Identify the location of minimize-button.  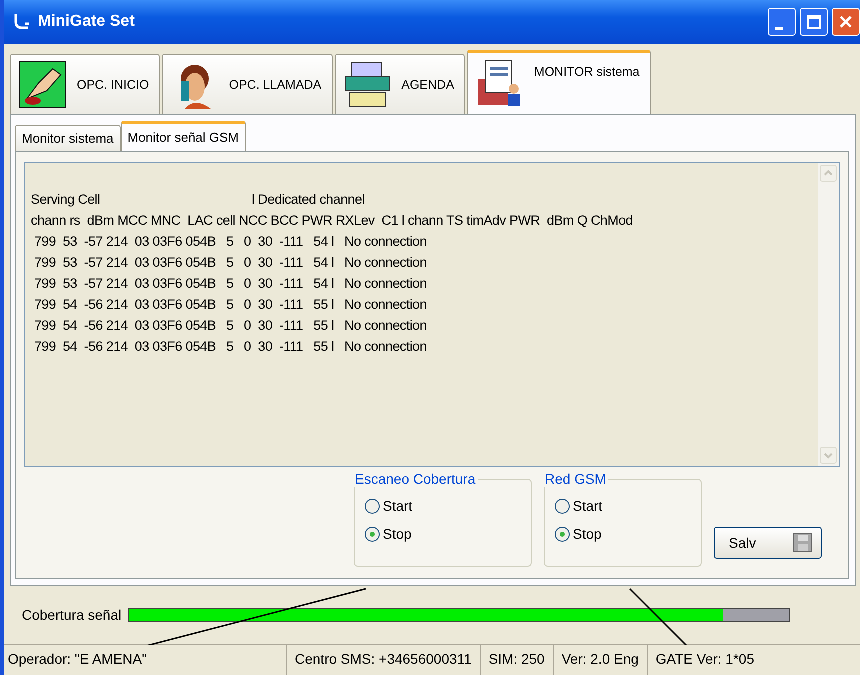
(782, 22).